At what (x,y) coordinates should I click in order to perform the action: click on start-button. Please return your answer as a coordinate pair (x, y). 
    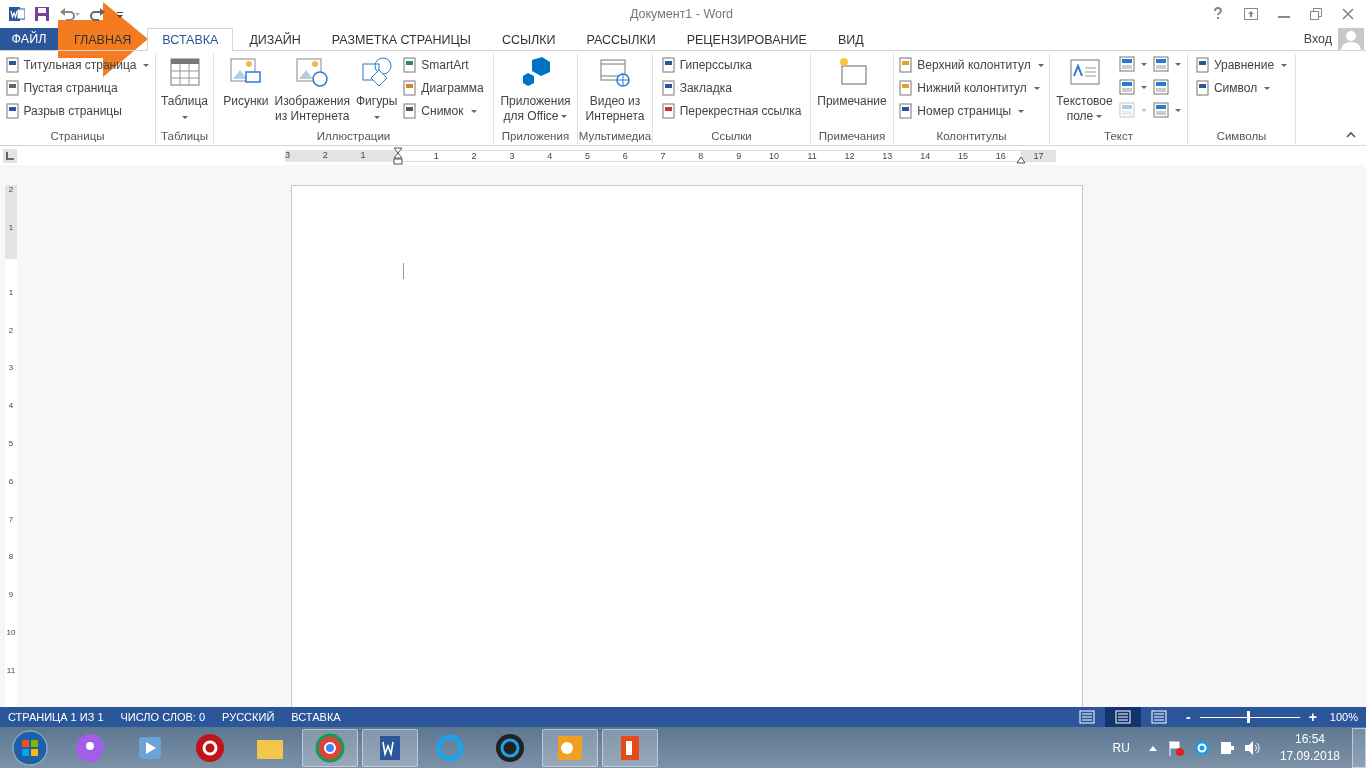
    Looking at the image, I should click on (30, 747).